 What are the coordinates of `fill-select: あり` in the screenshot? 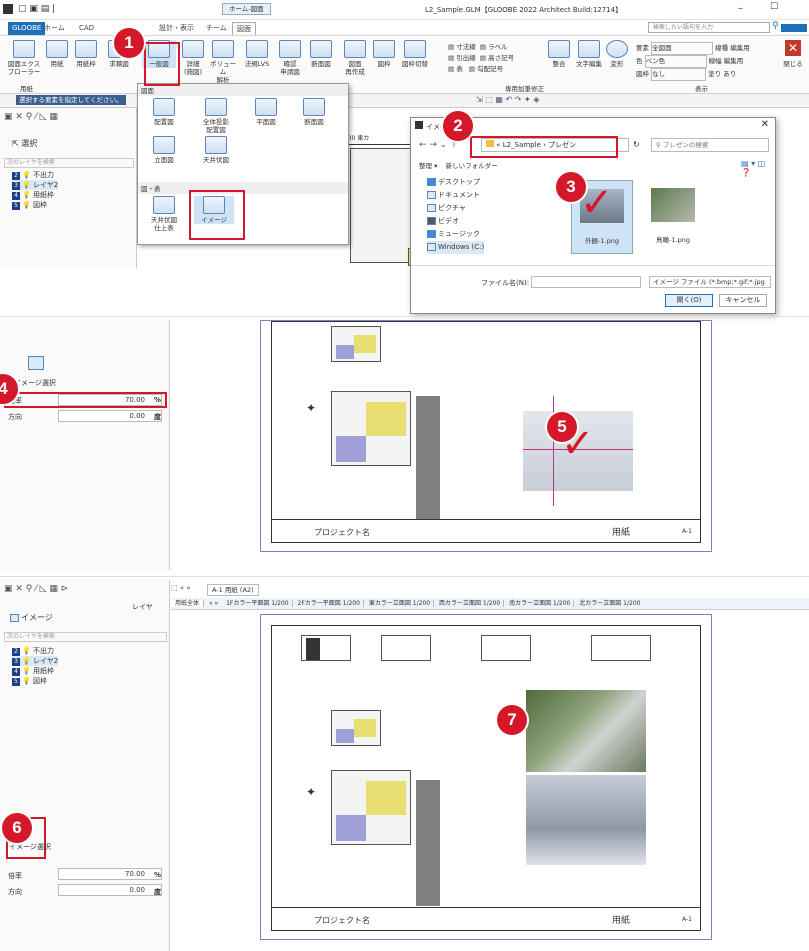 It's located at (729, 74).